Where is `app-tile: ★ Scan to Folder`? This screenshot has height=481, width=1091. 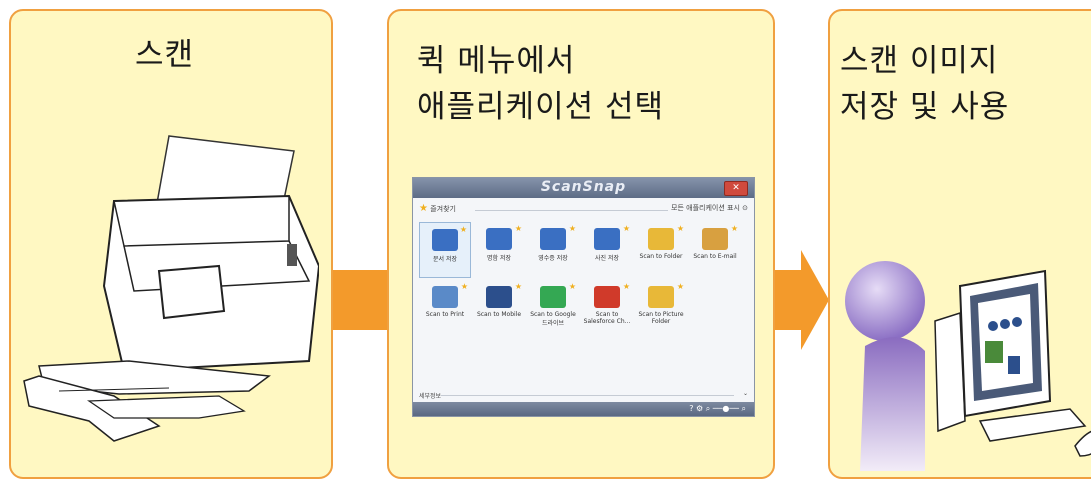
app-tile: ★ Scan to Folder is located at coordinates (661, 250).